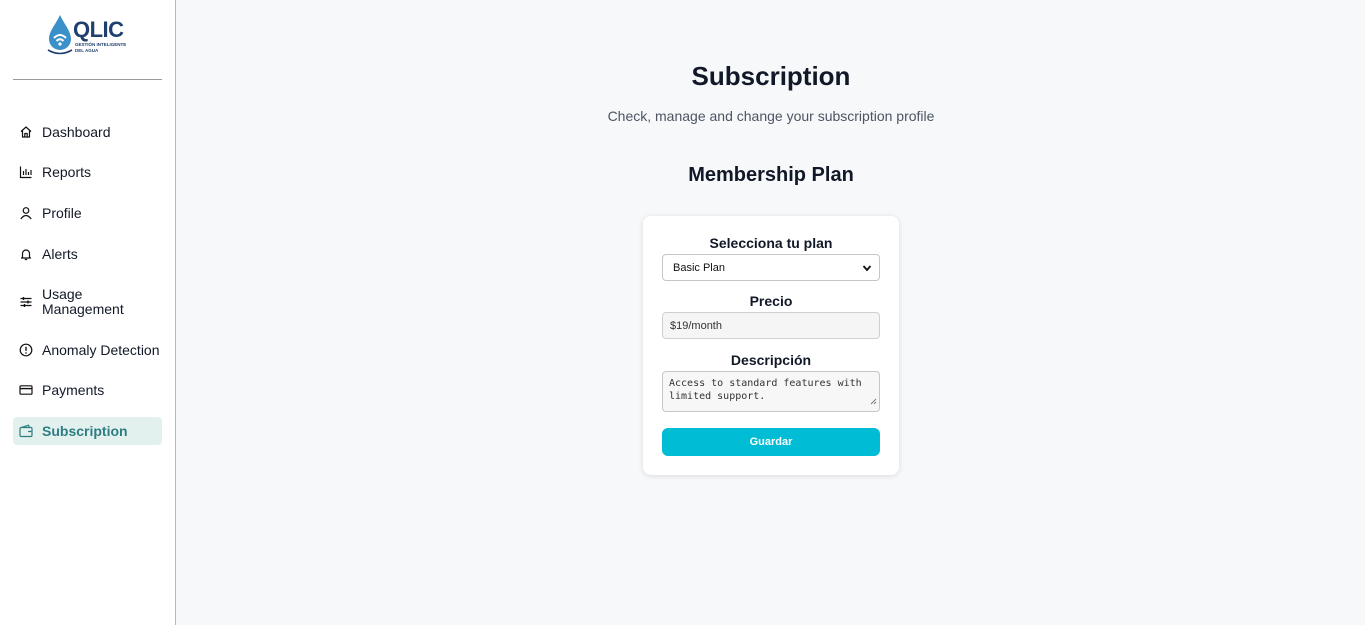  I want to click on sidebar-item-payments: Payments, so click(87, 390).